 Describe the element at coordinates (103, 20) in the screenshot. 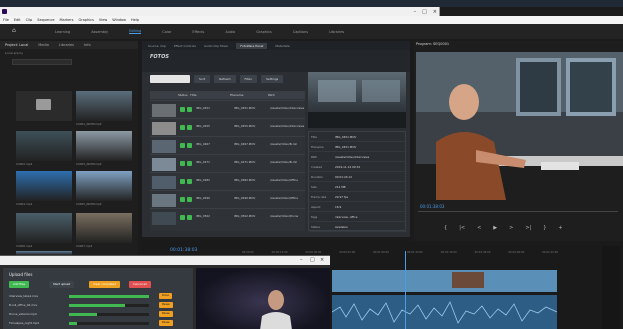

I see `menu-item: View` at that location.